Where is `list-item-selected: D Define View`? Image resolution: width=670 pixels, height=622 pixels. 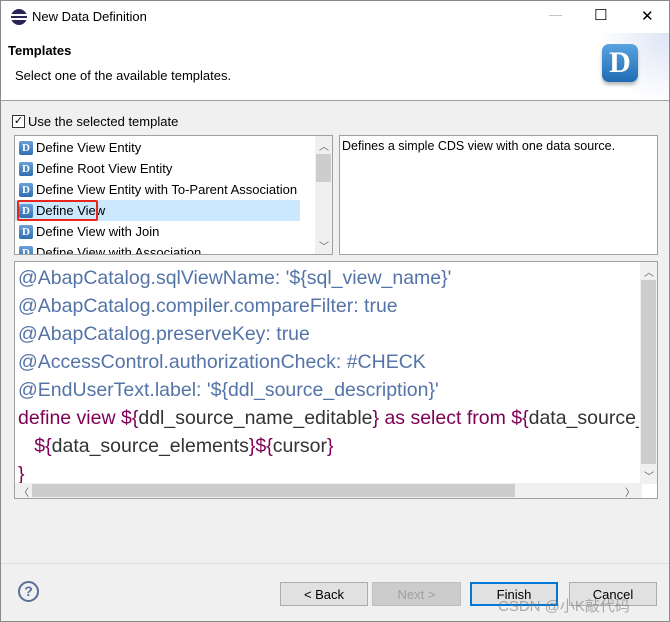
list-item-selected: D Define View is located at coordinates (157, 210).